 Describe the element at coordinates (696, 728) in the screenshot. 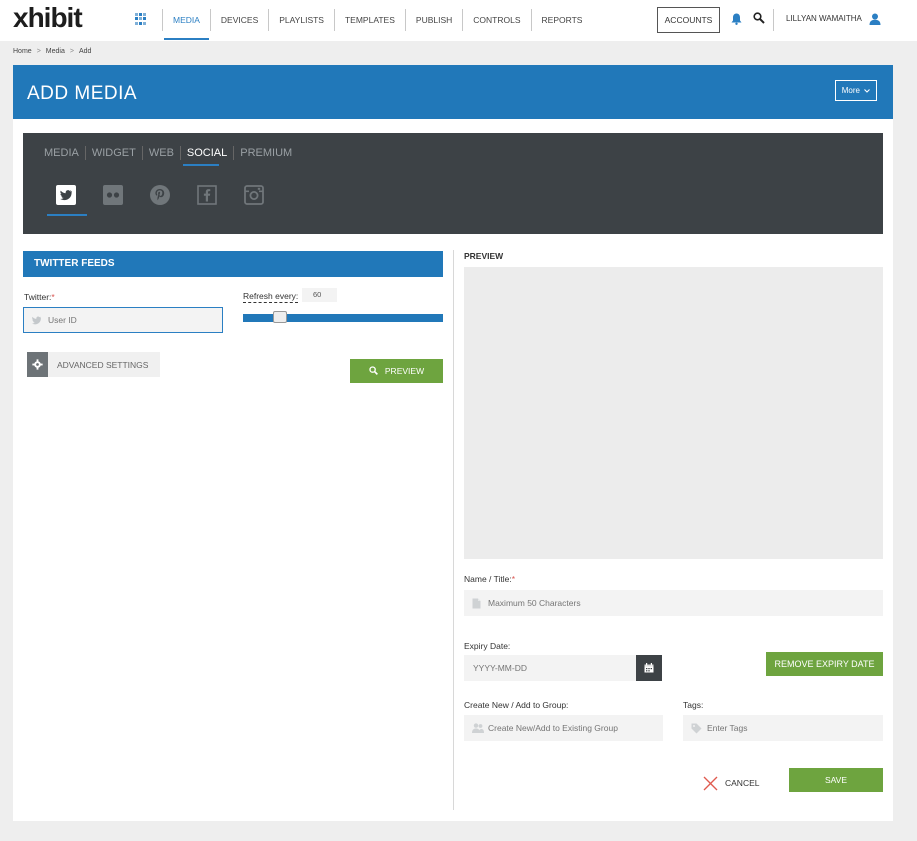

I see `tag-icon` at that location.